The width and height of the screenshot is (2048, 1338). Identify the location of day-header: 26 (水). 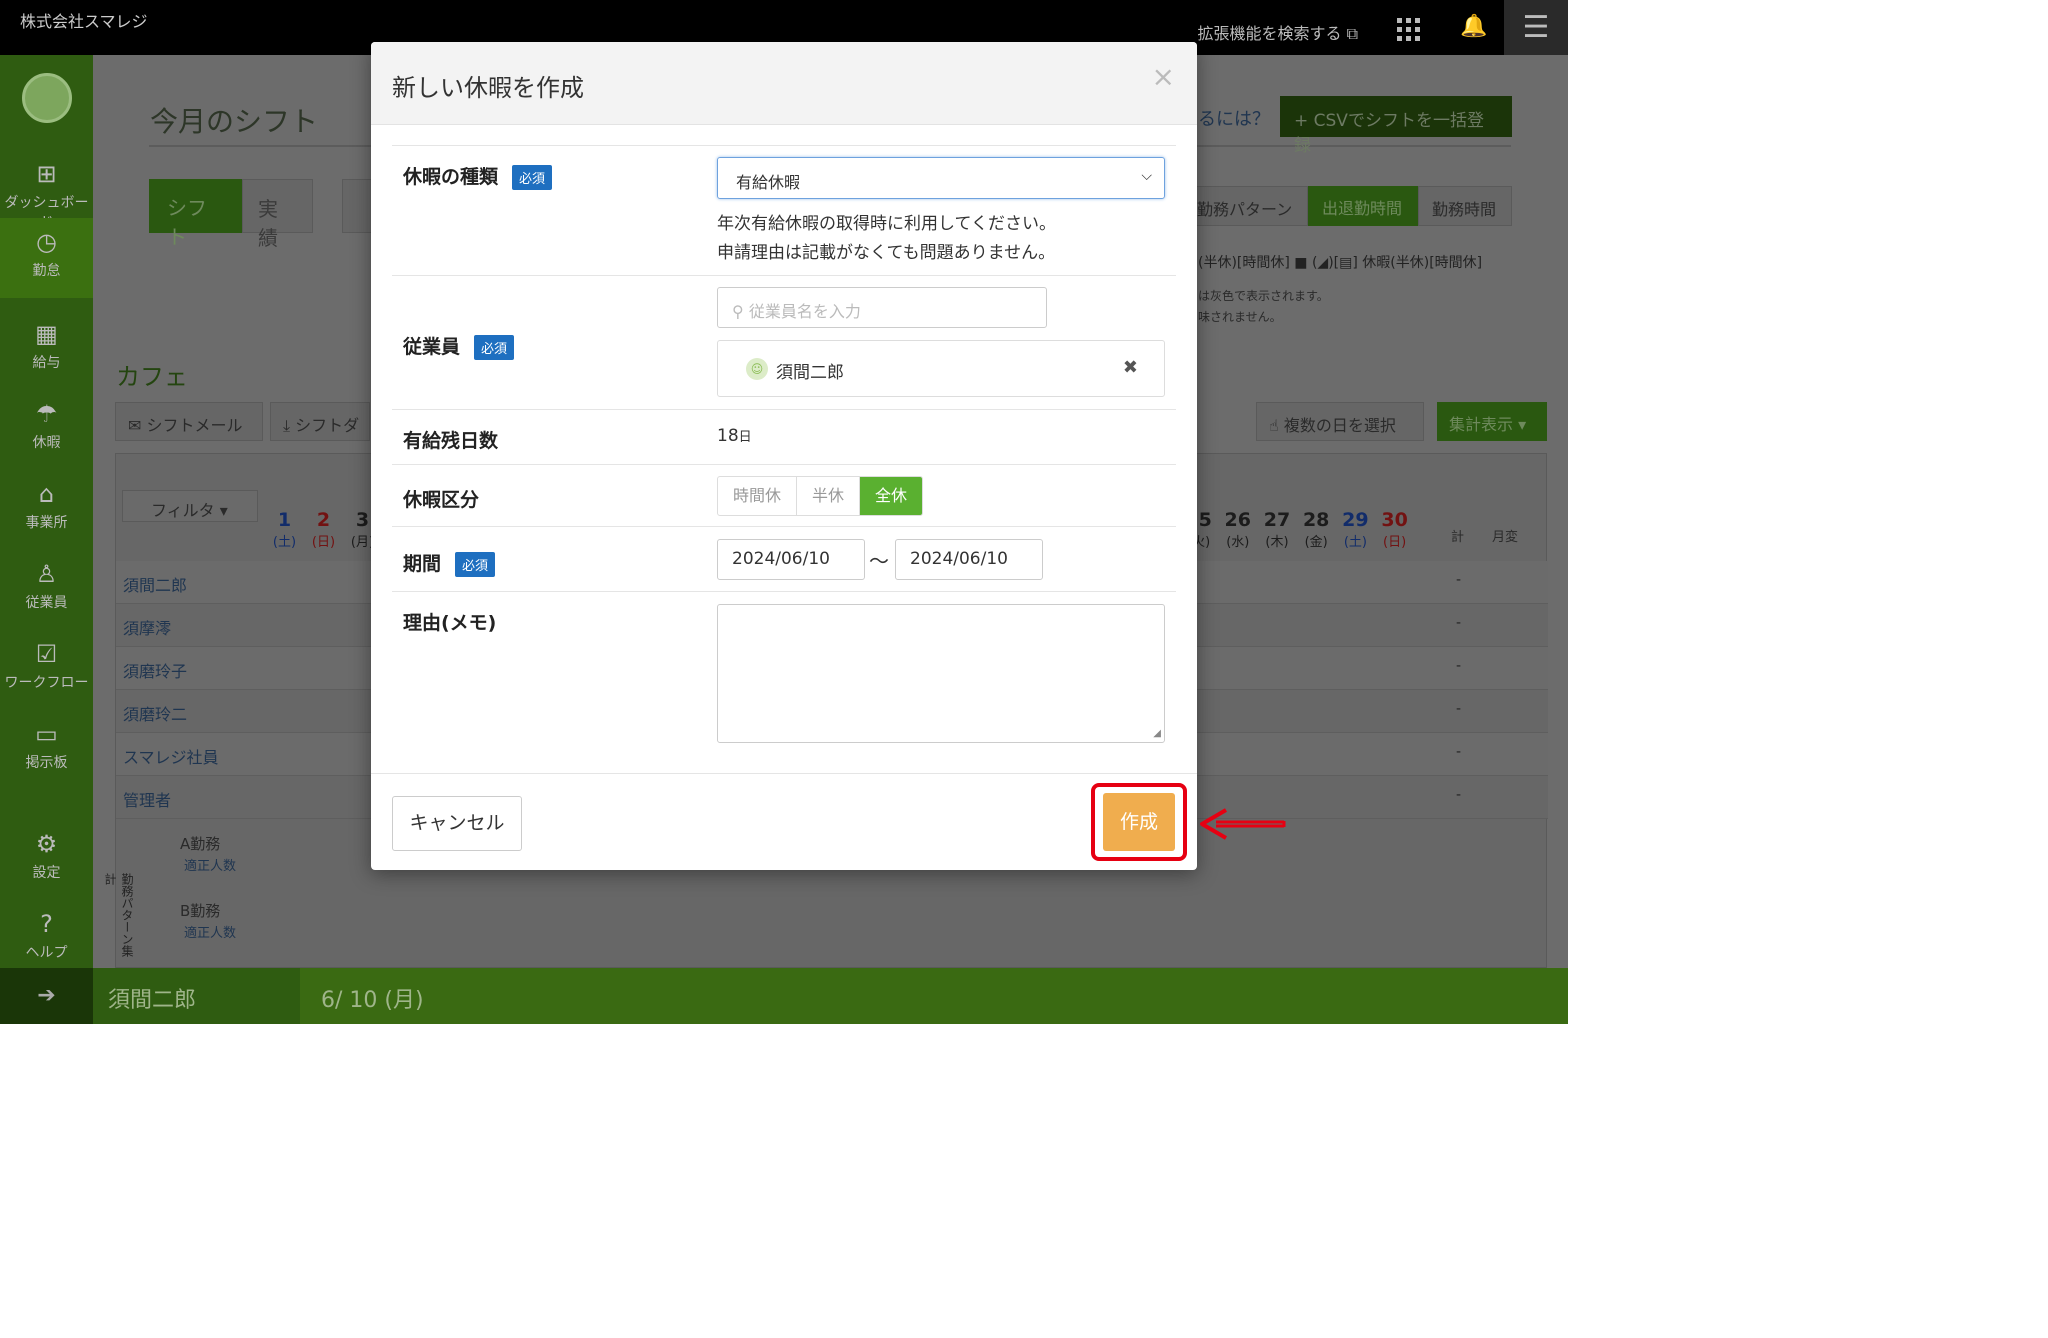
(1237, 529).